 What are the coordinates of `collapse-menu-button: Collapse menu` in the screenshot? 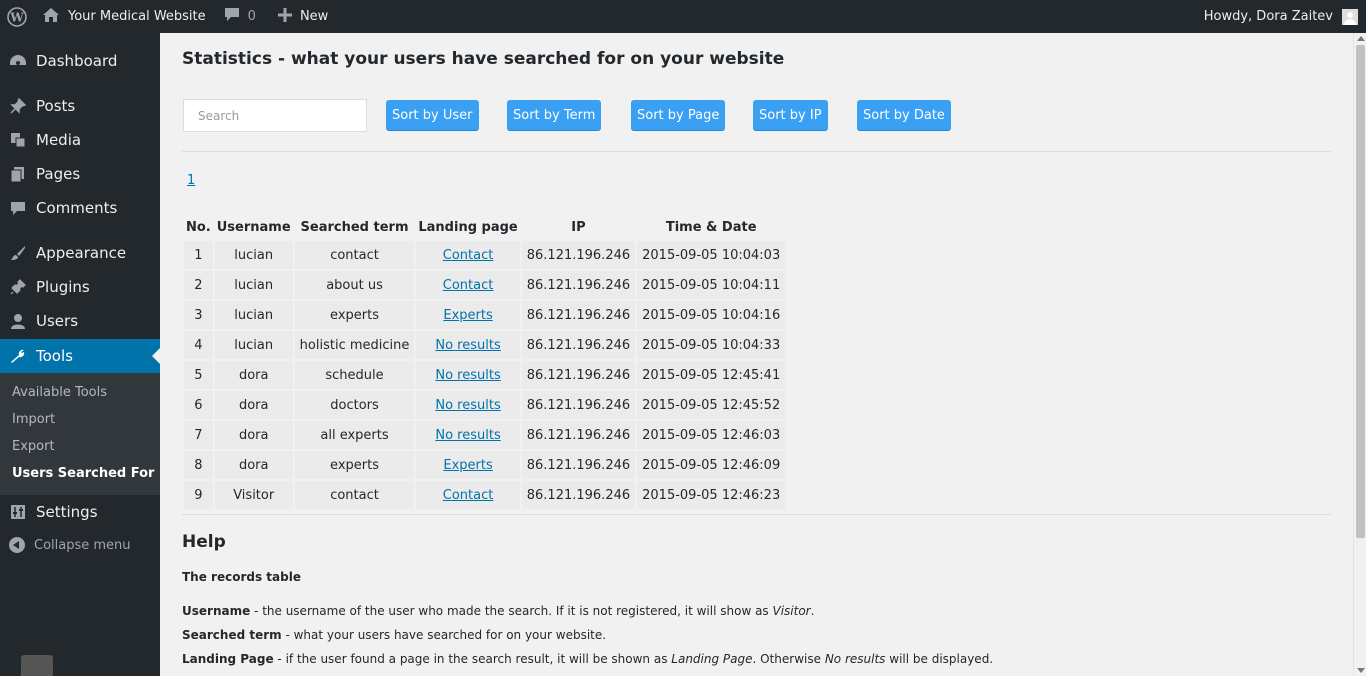 It's located at (65, 545).